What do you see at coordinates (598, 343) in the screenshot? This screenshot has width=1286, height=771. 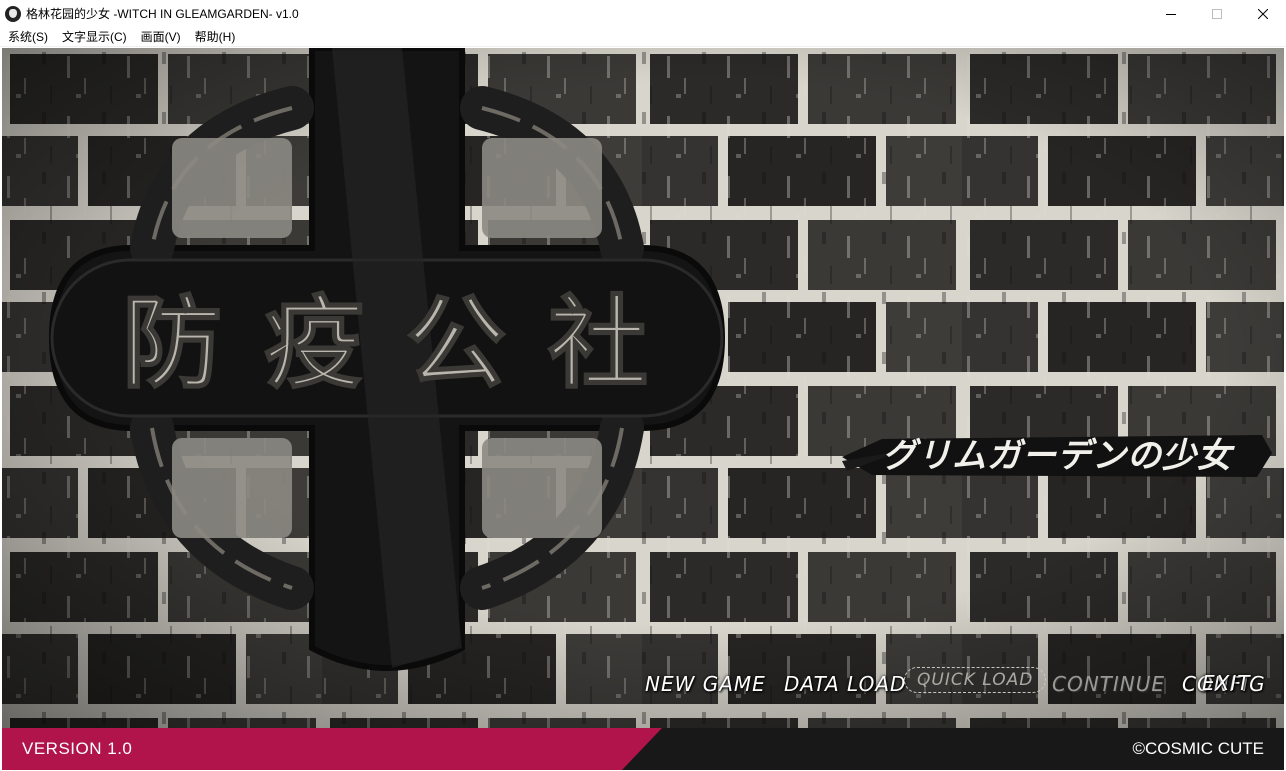 I see `logo-kanji-4: 社` at bounding box center [598, 343].